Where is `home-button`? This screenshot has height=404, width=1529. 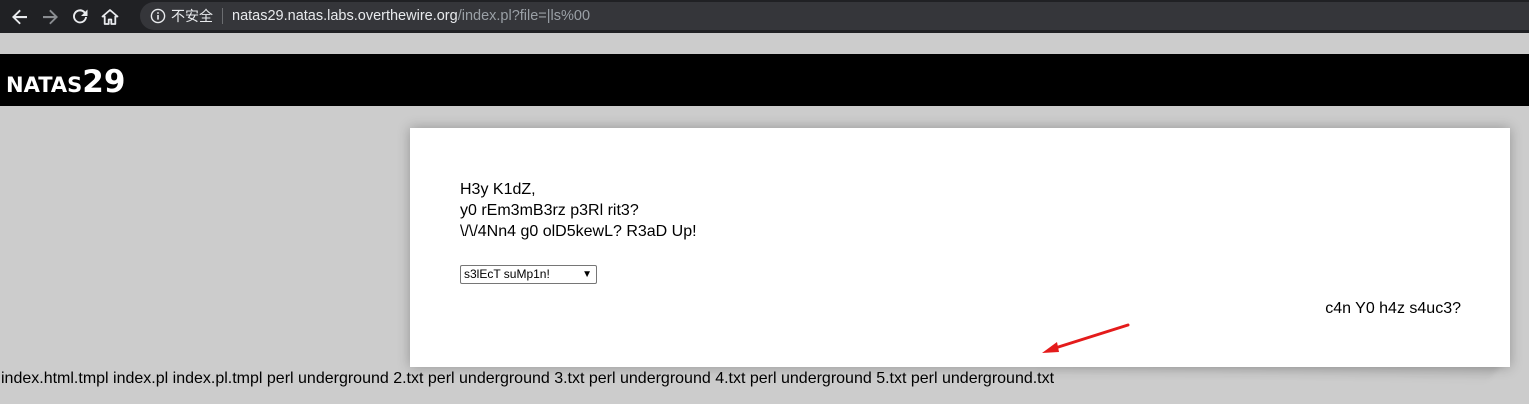
home-button is located at coordinates (110, 17).